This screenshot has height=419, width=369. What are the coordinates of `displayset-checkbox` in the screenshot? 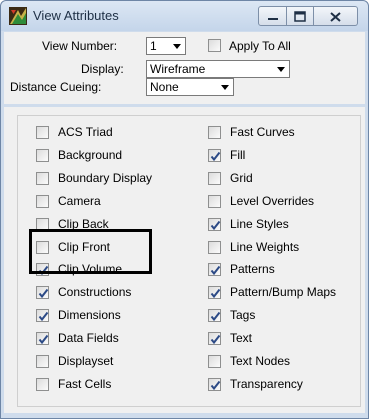 It's located at (42, 361).